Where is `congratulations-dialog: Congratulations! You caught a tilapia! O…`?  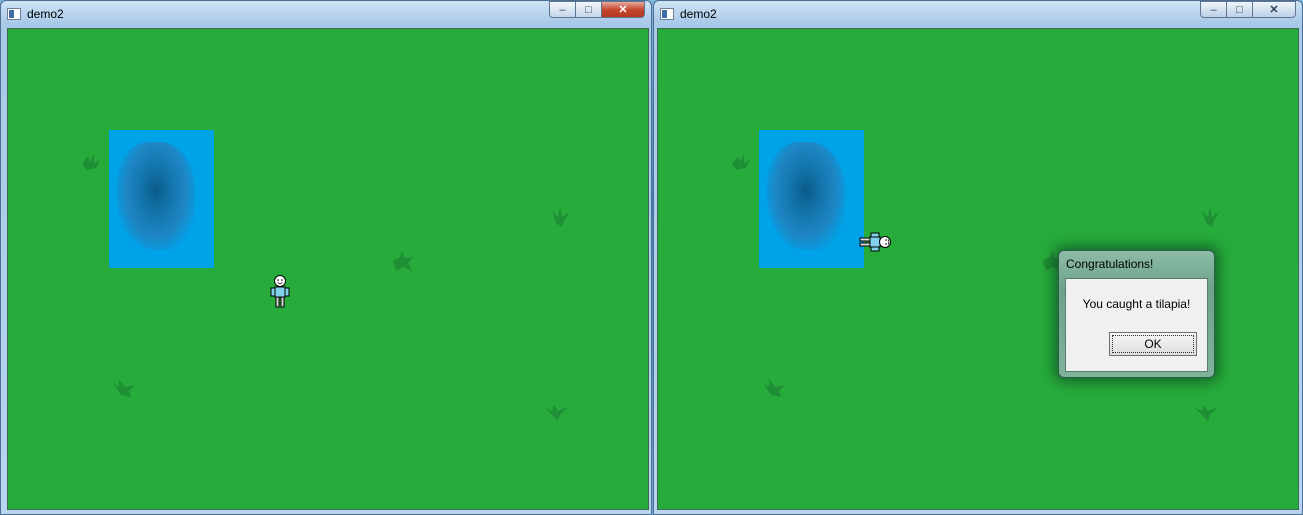
congratulations-dialog: Congratulations! You caught a tilapia! O… is located at coordinates (1136, 314).